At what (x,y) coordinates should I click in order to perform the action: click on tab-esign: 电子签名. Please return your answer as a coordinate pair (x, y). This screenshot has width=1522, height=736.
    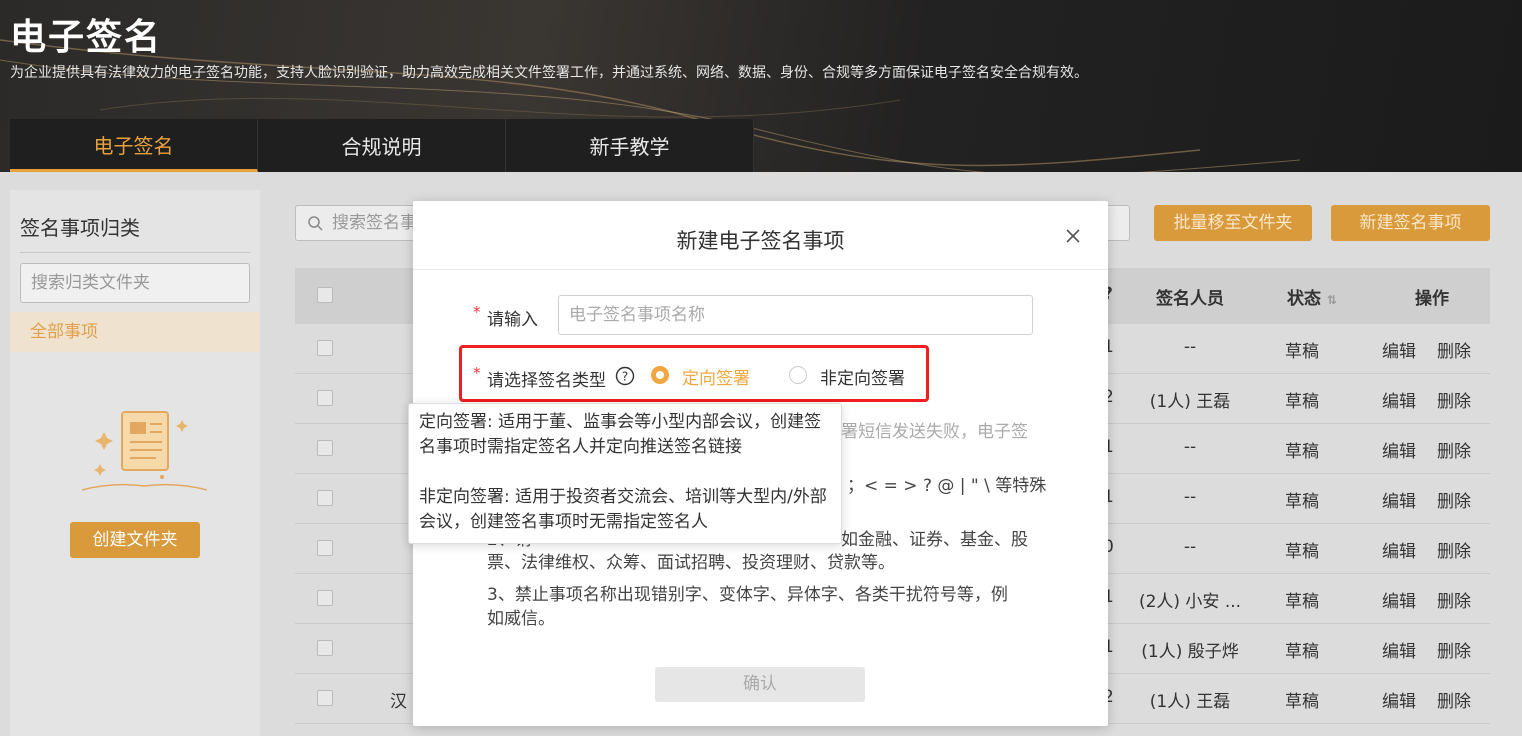
    Looking at the image, I should click on (134, 145).